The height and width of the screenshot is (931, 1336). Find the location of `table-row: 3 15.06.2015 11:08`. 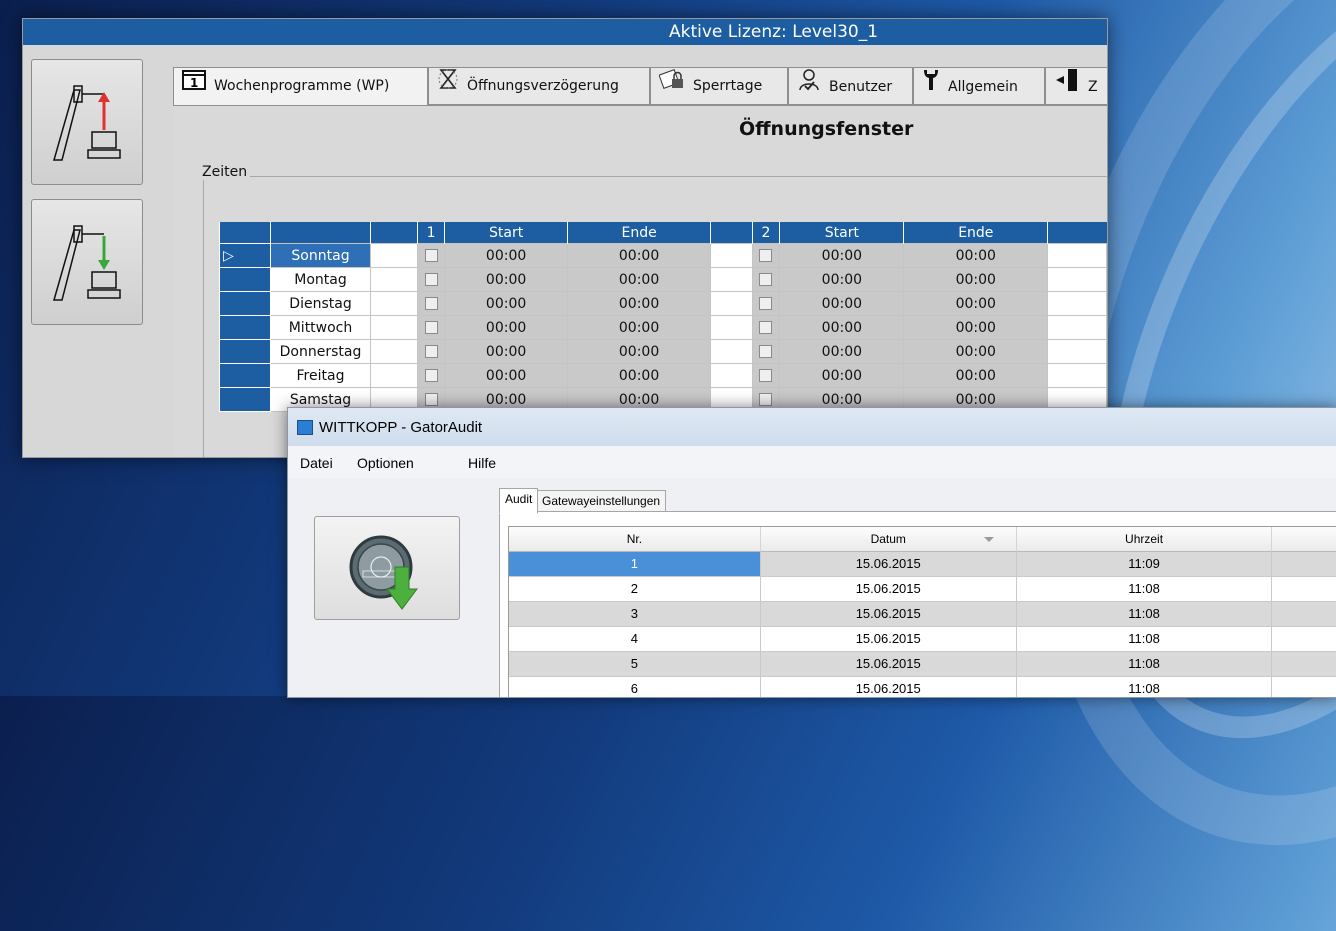

table-row: 3 15.06.2015 11:08 is located at coordinates (922, 614).